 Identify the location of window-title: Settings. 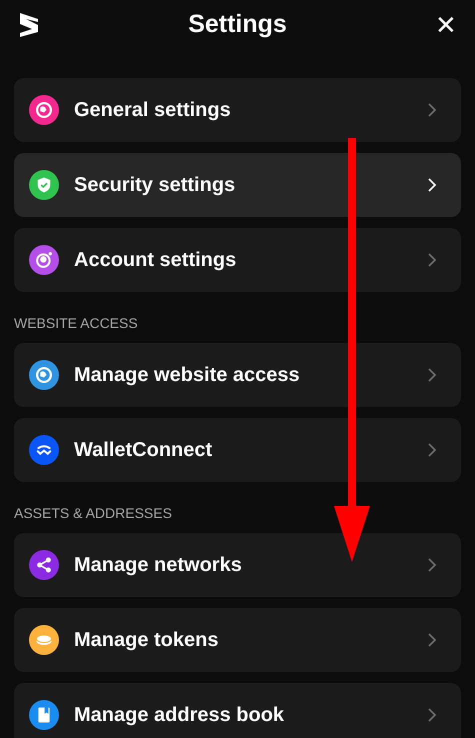
(237, 24).